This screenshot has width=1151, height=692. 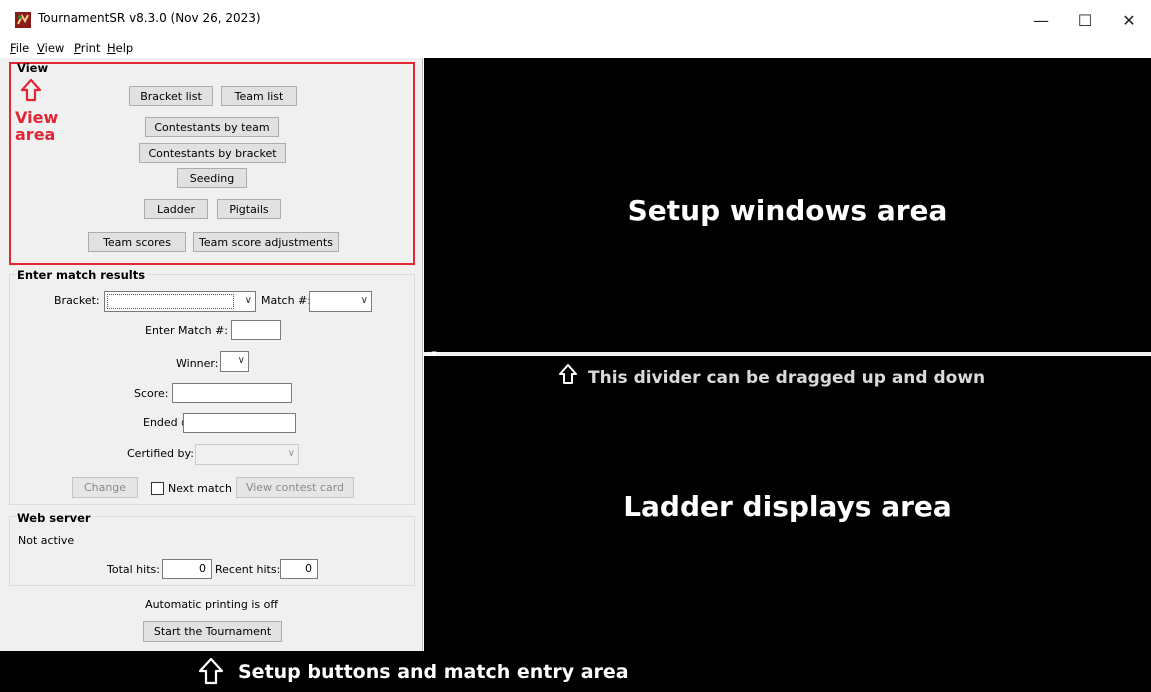 I want to click on view-contest-card-button: View contest card, so click(x=295, y=487).